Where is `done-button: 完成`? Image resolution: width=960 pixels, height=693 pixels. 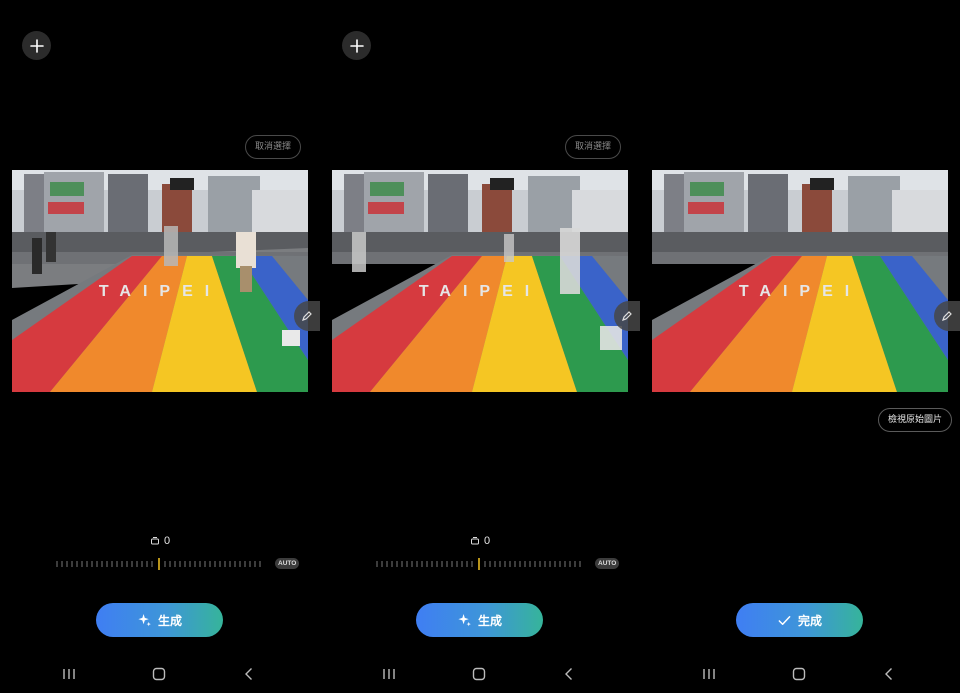
done-button: 完成 is located at coordinates (799, 620).